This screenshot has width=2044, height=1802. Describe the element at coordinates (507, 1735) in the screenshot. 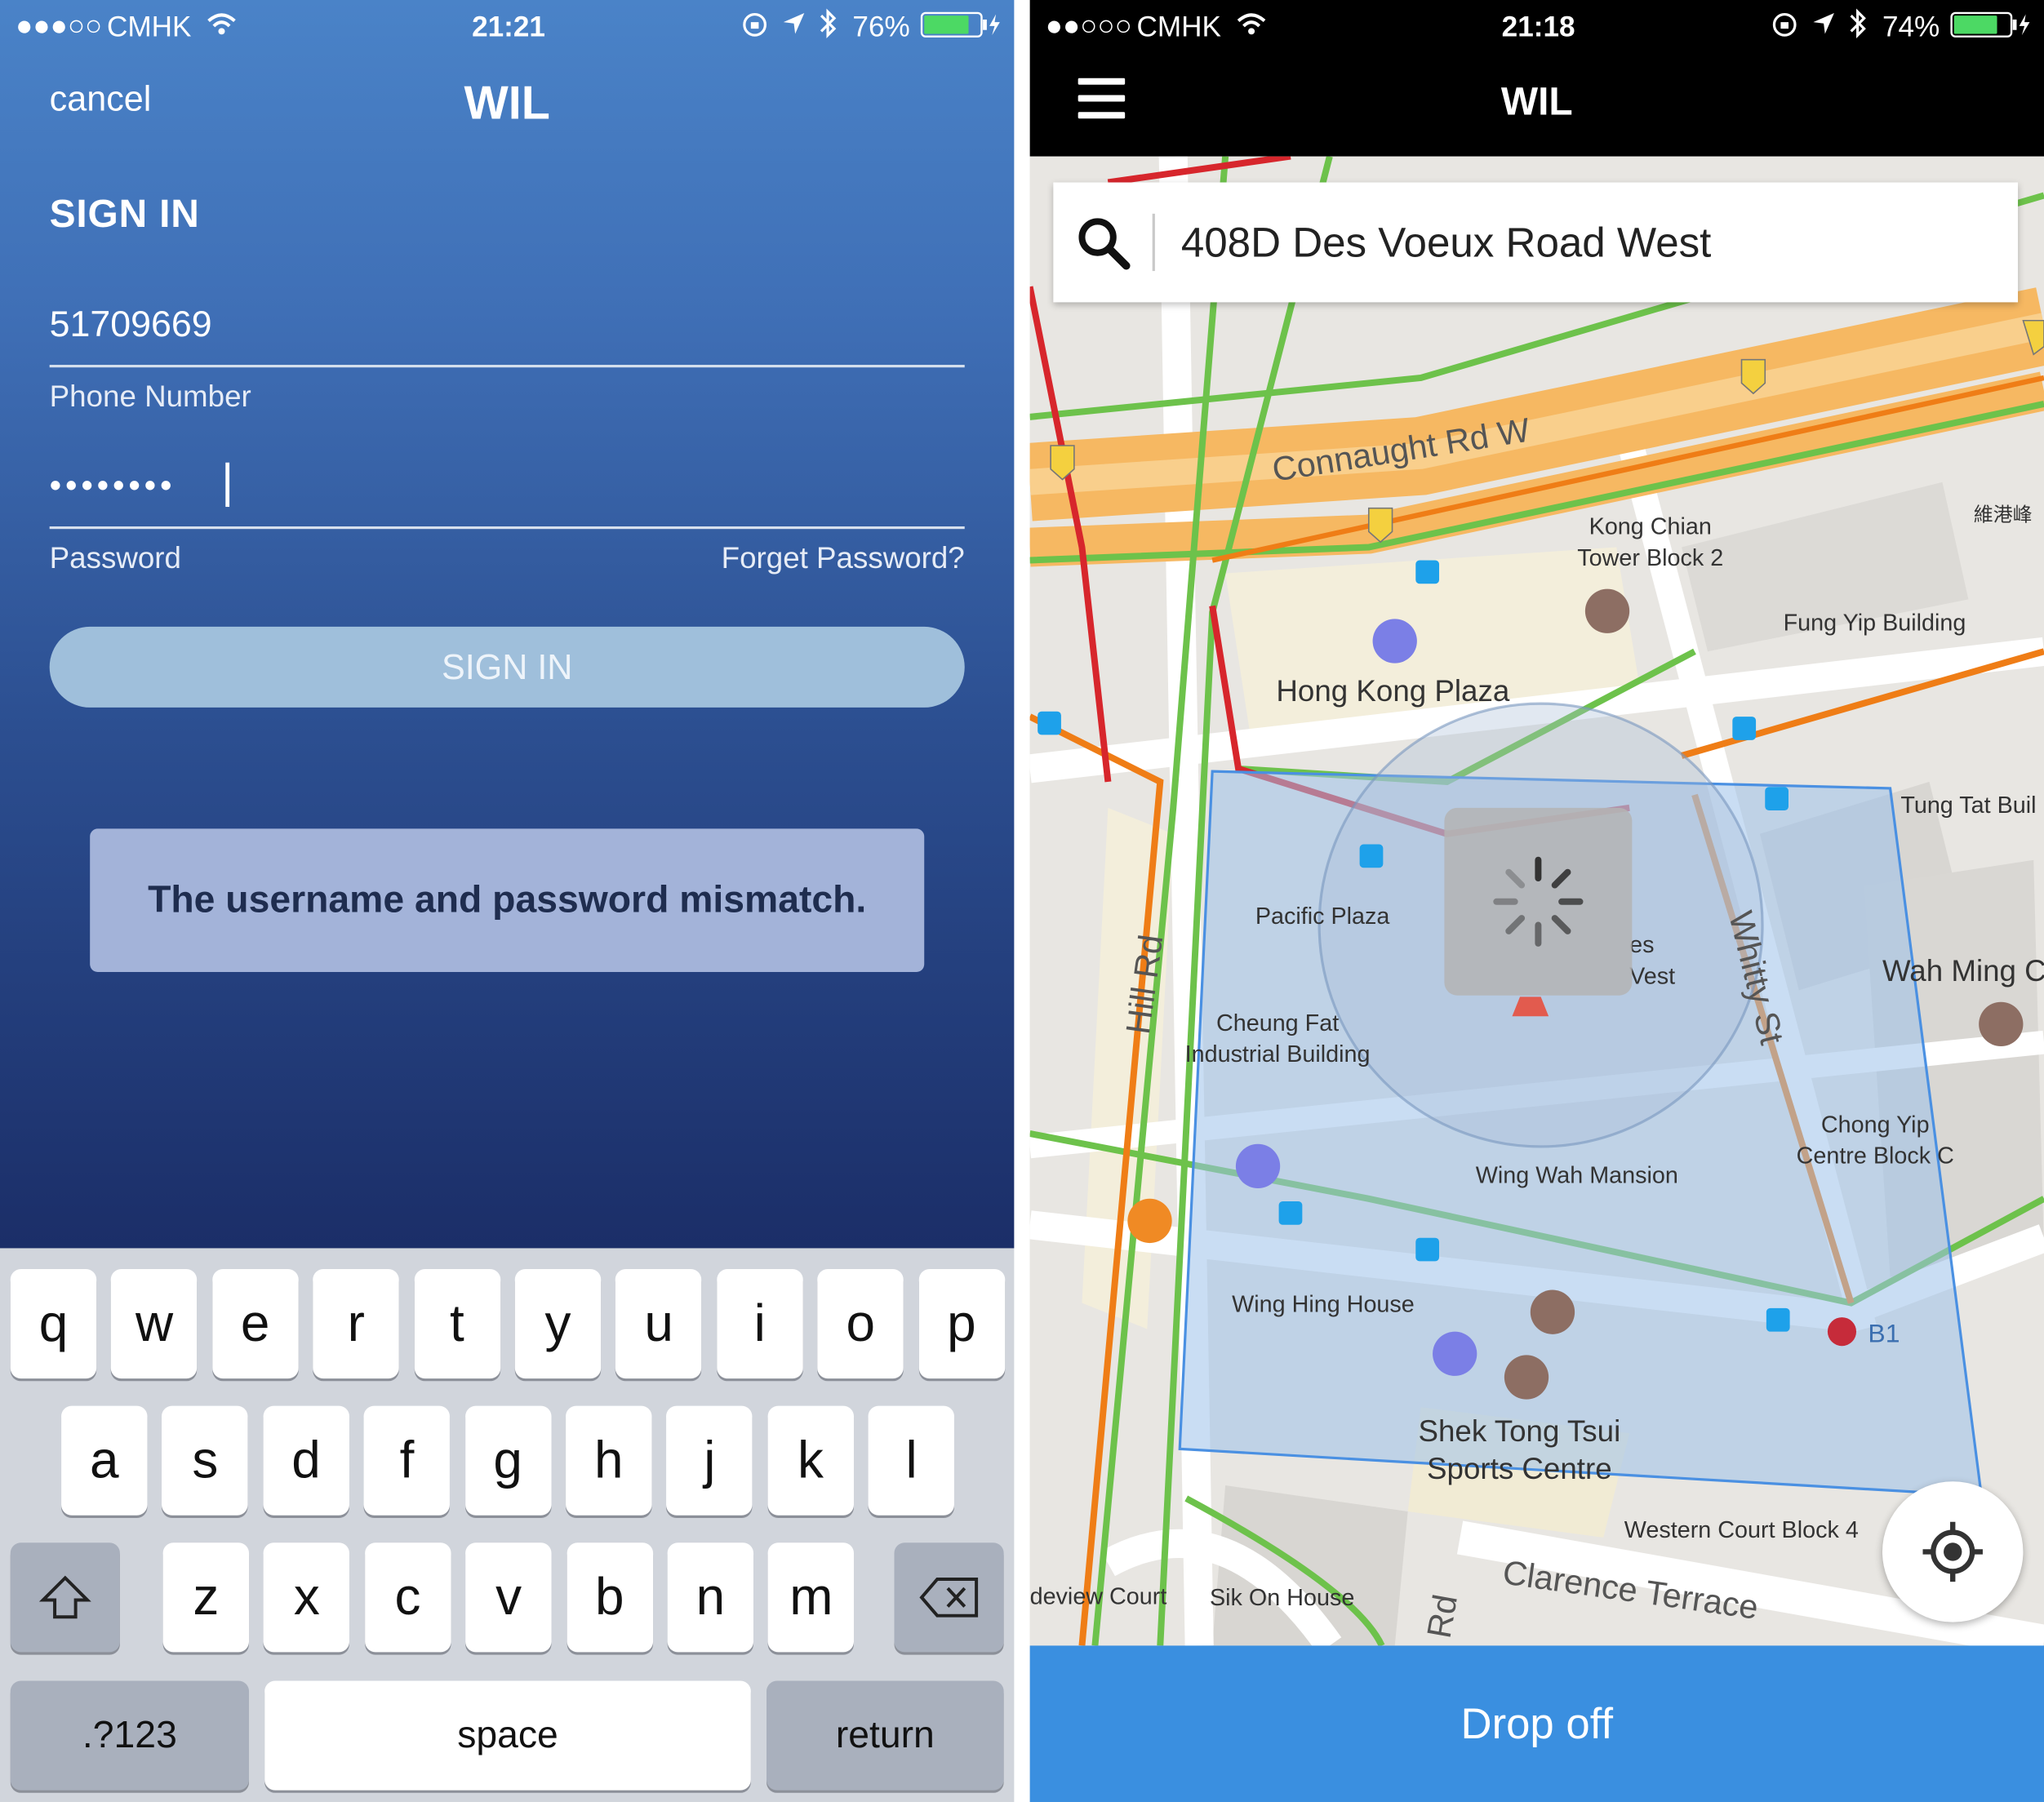

I see `space-key: space` at that location.